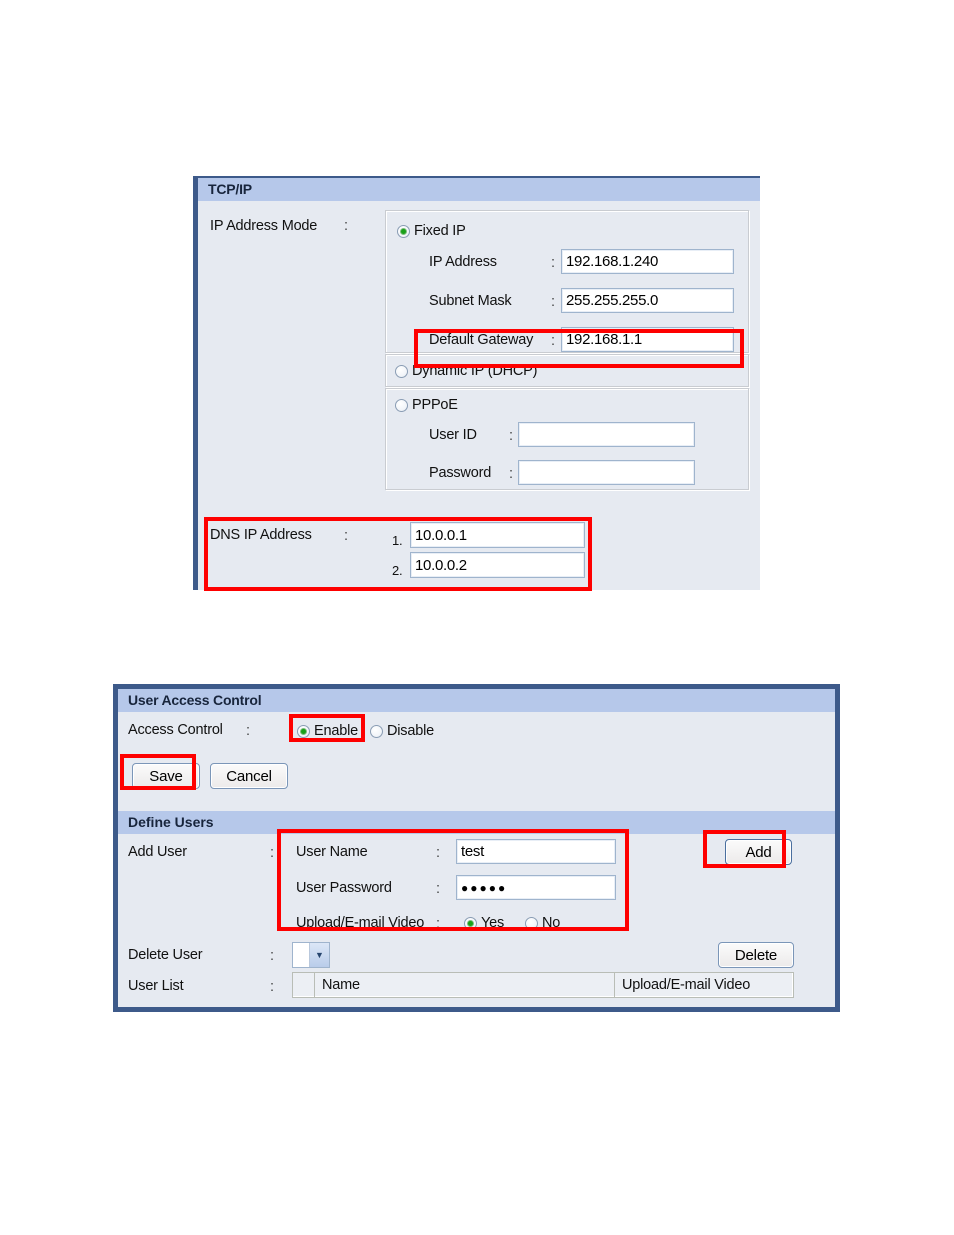 The height and width of the screenshot is (1235, 954). I want to click on upload-email-yes-option: Yes, so click(484, 923).